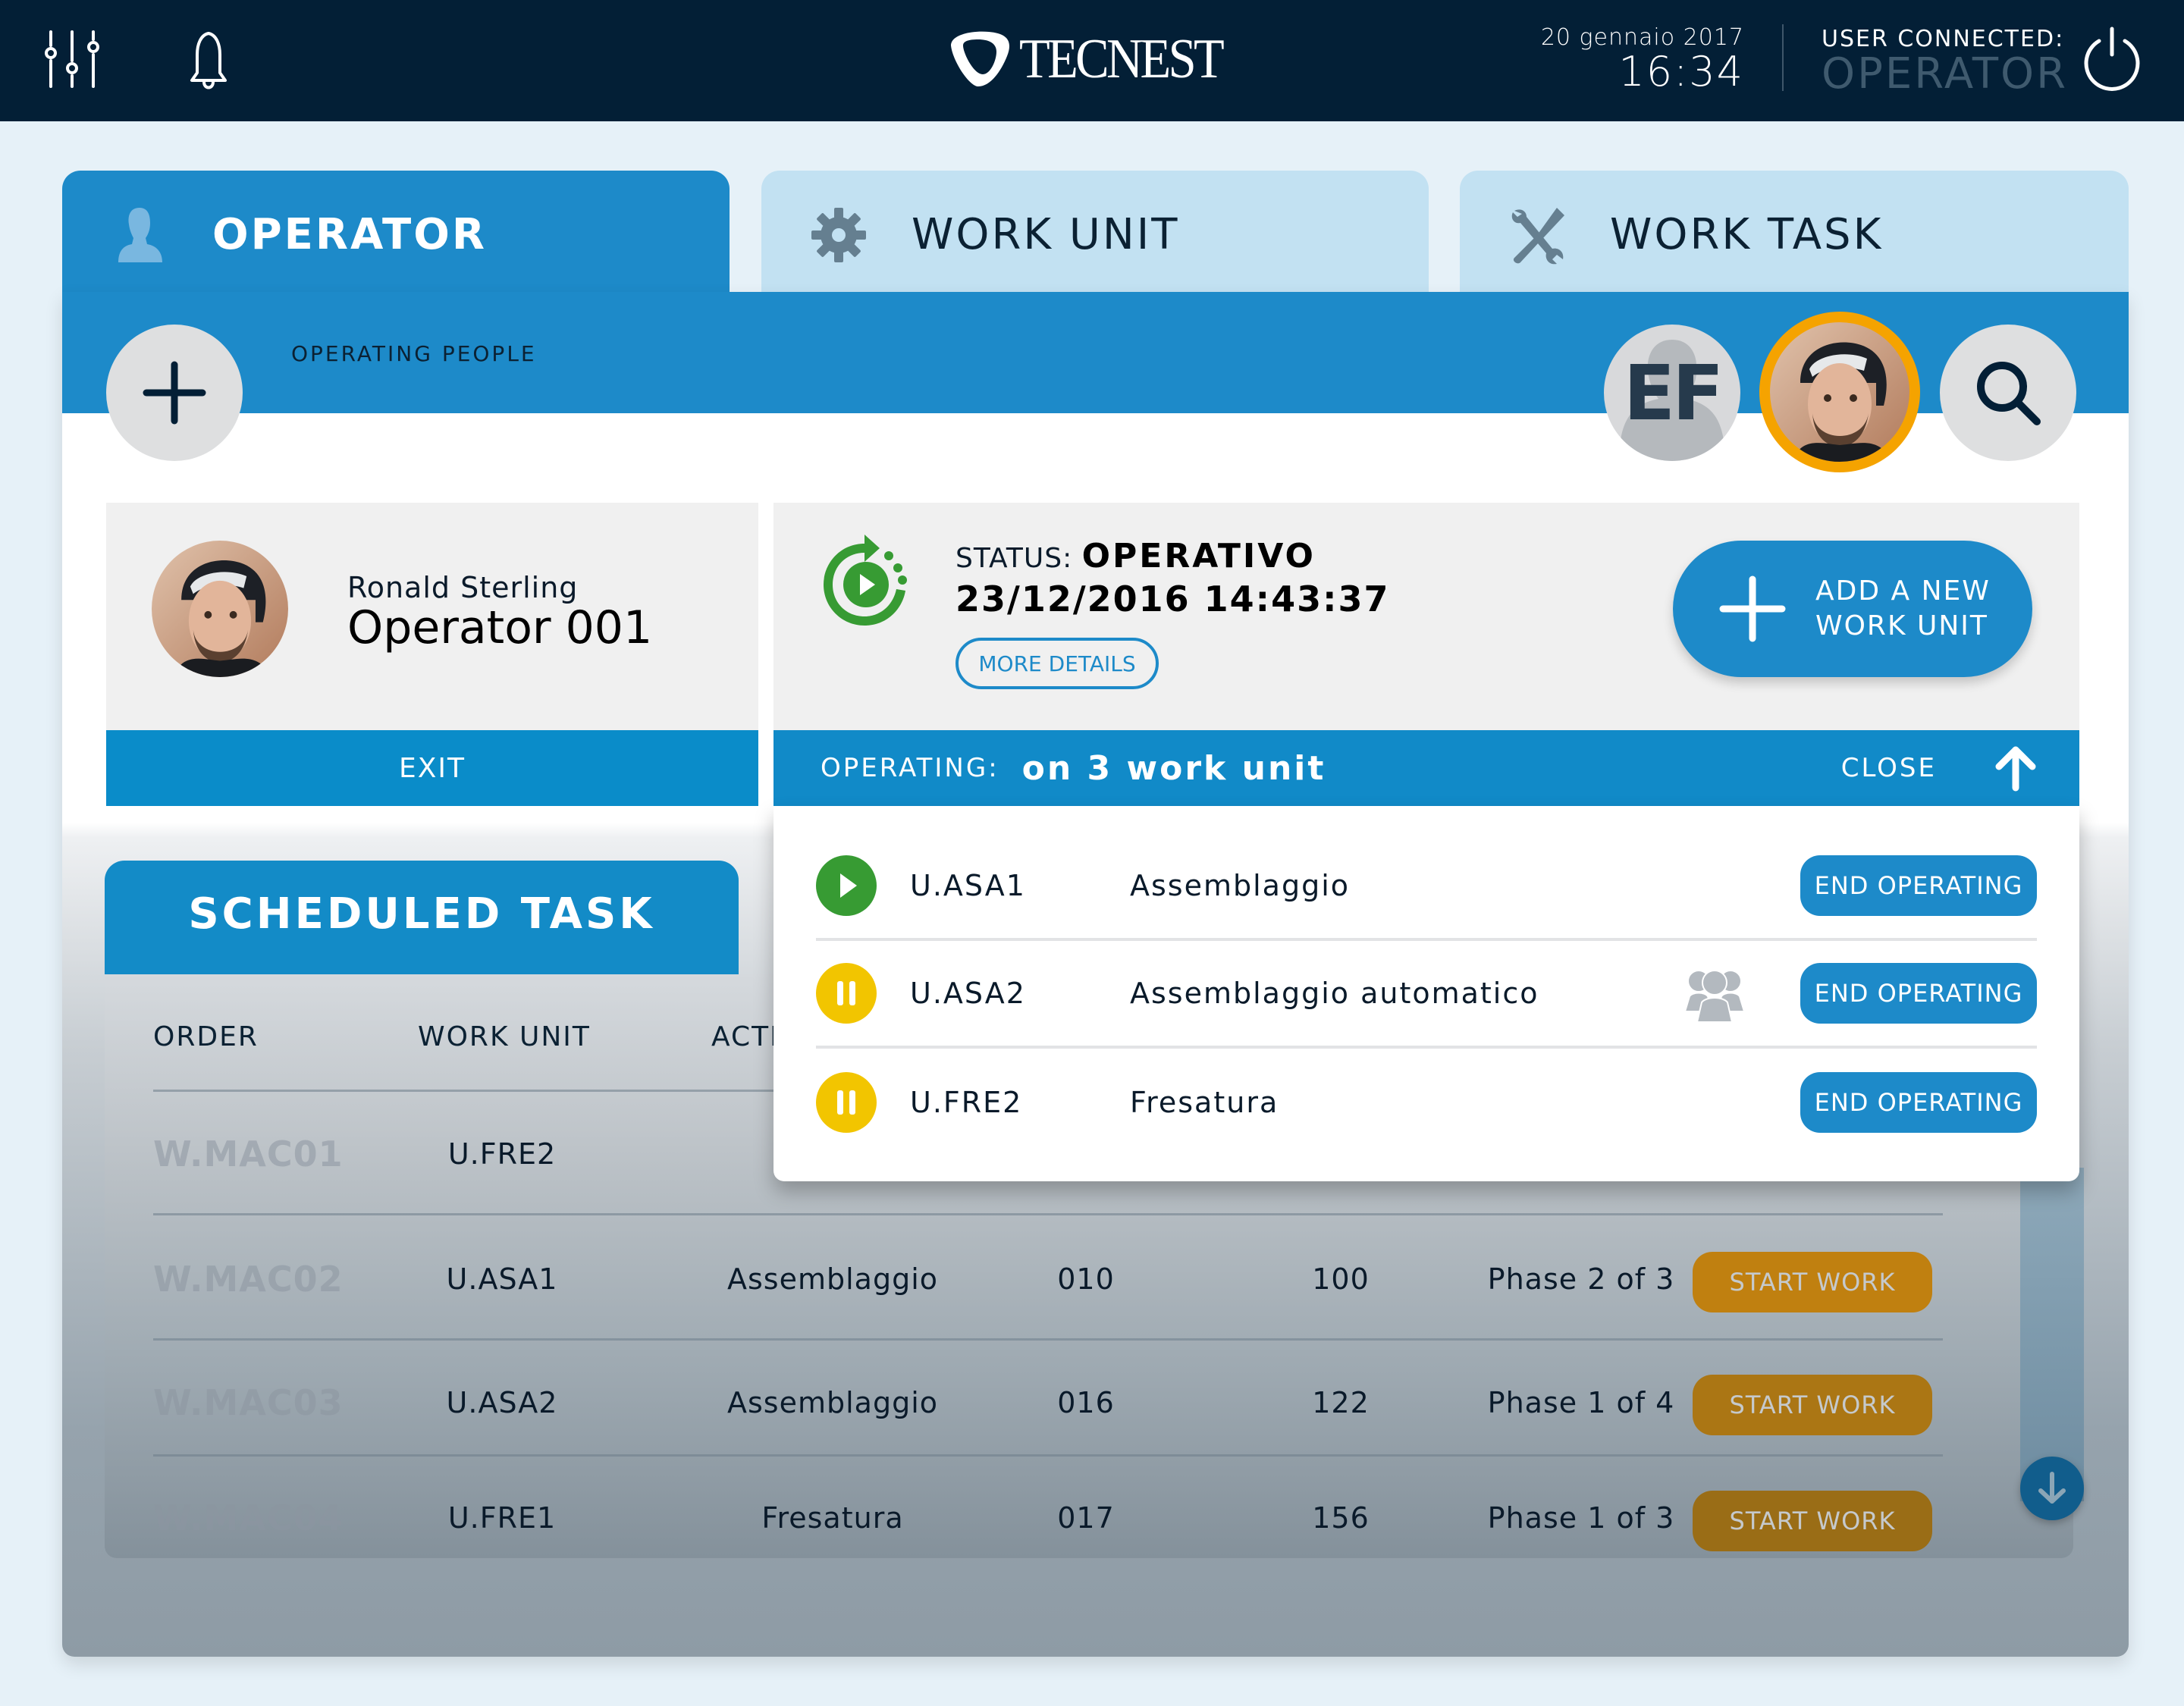  What do you see at coordinates (1341, 1403) in the screenshot?
I see `quantity-cell: 122` at bounding box center [1341, 1403].